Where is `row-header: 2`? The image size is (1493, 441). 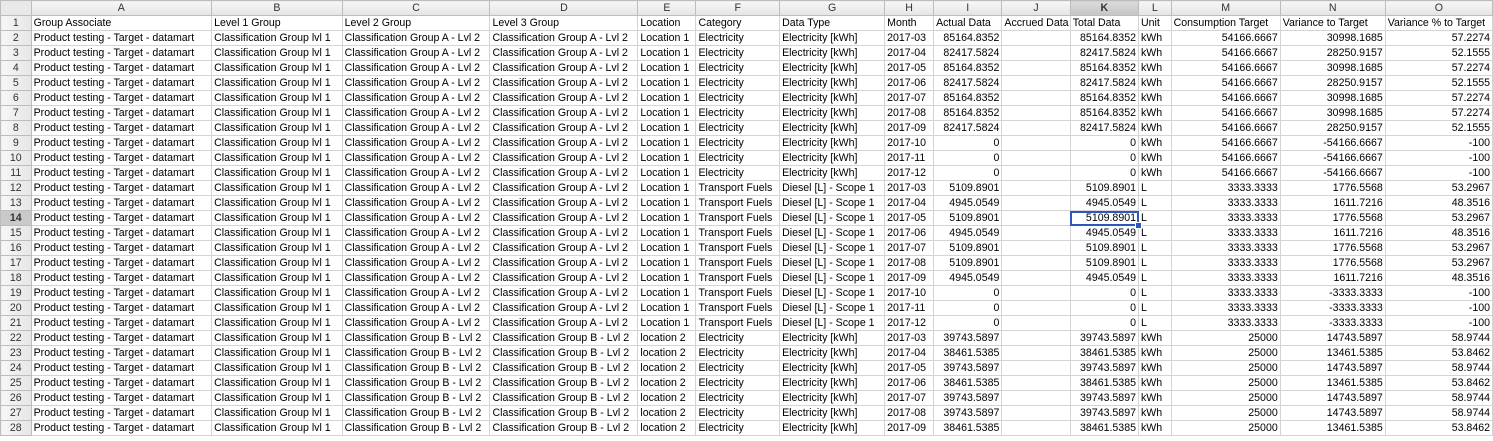 row-header: 2 is located at coordinates (16, 38).